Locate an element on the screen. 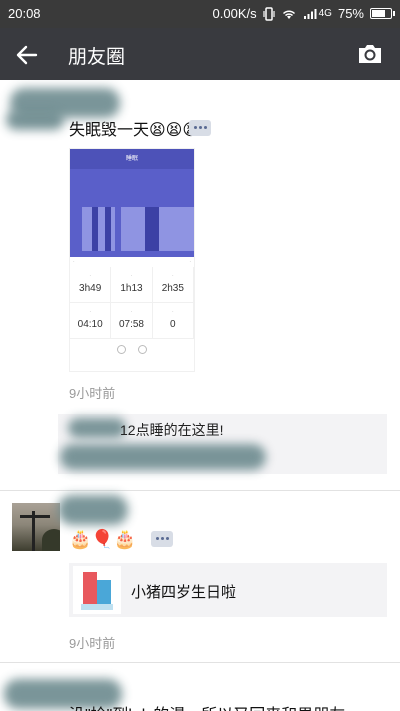 The width and height of the screenshot is (400, 711). stat-value: 04:10 is located at coordinates (90, 324).